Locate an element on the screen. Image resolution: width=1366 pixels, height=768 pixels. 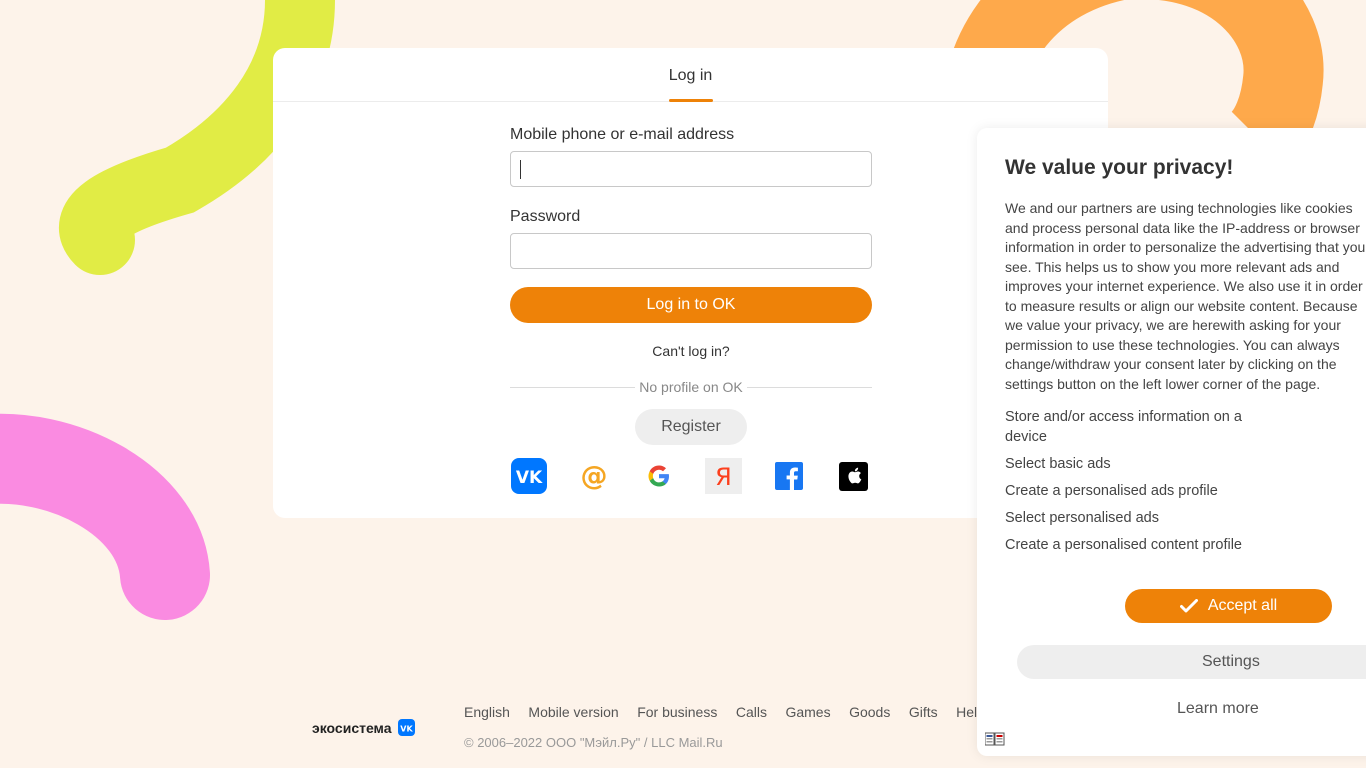
purpose-item: Select personalised ads is located at coordinates (1082, 518).